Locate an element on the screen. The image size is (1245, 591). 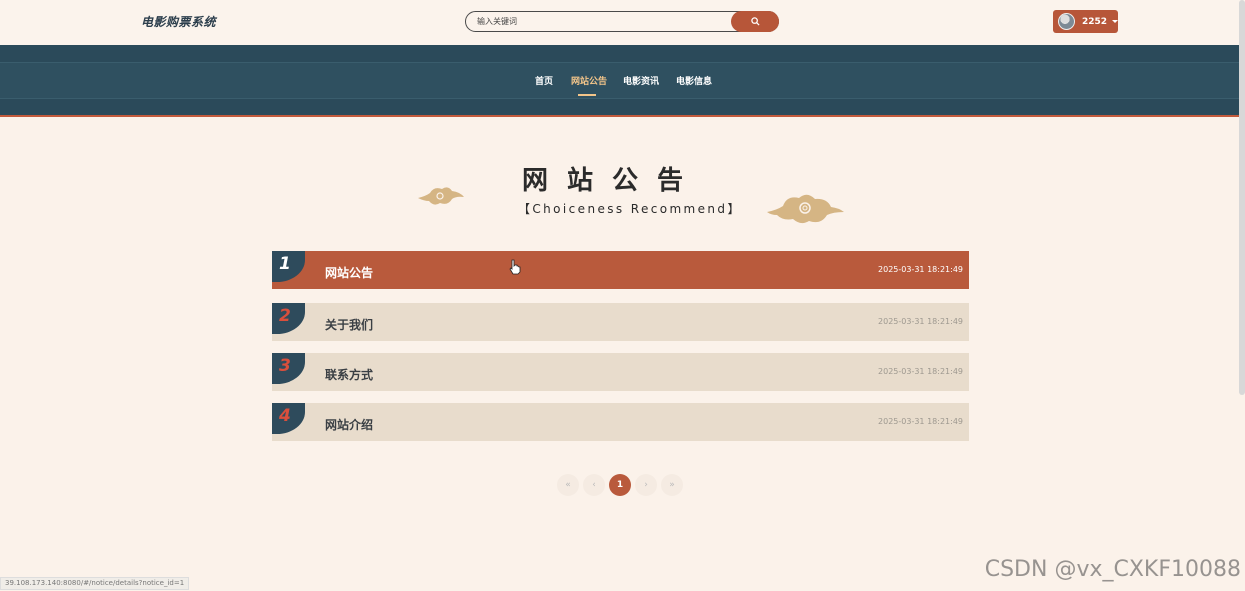
nav-item-home: 首页 is located at coordinates (544, 80).